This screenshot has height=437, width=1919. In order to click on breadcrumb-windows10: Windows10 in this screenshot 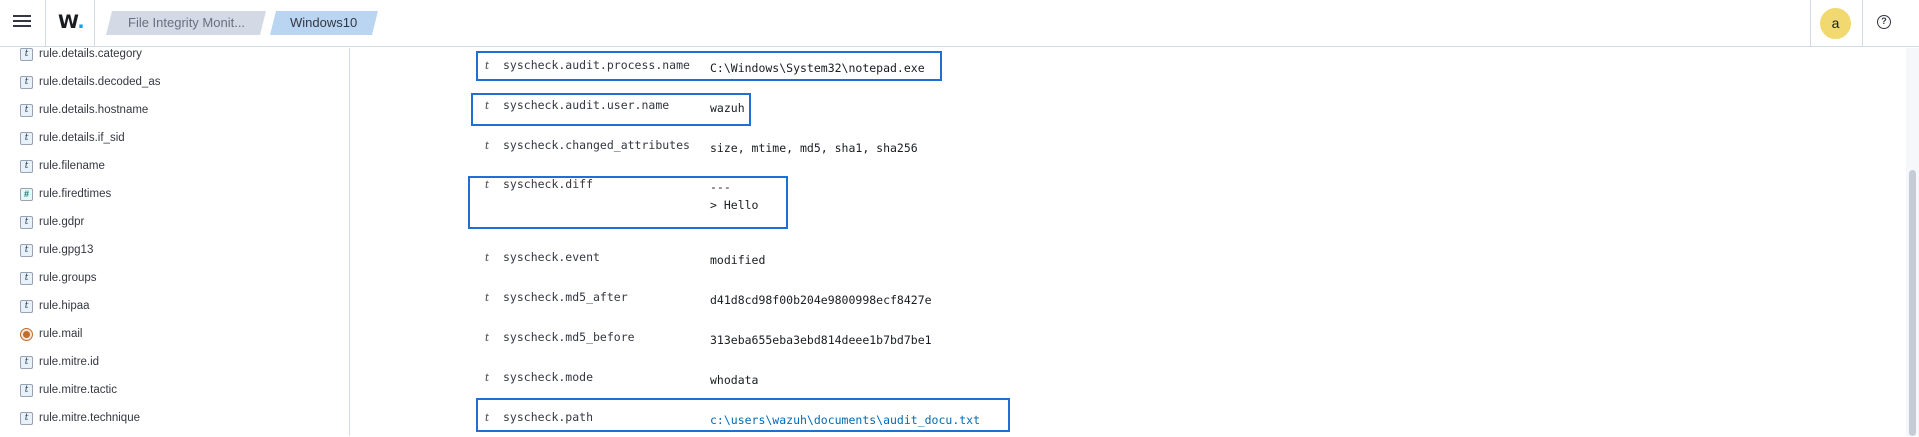, I will do `click(324, 23)`.